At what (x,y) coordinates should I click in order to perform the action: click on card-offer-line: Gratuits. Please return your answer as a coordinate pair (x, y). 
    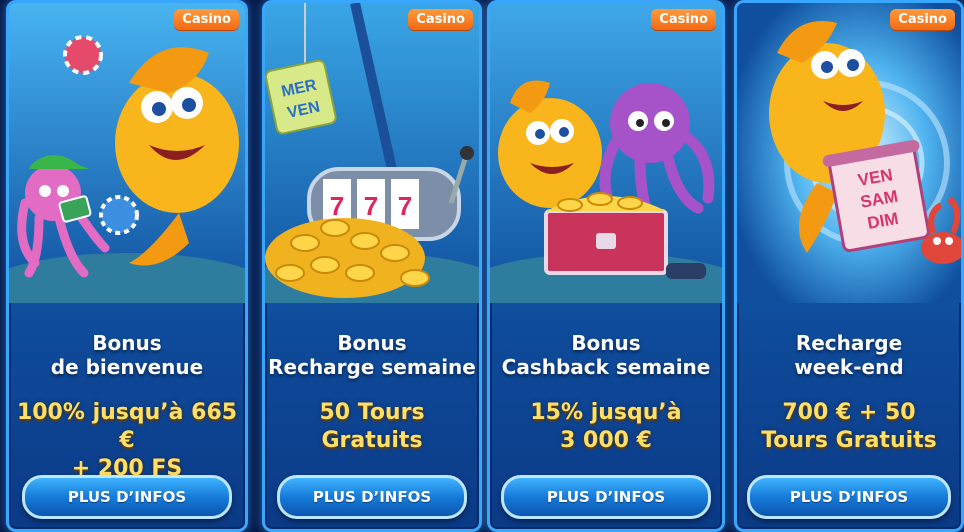
    Looking at the image, I should click on (372, 440).